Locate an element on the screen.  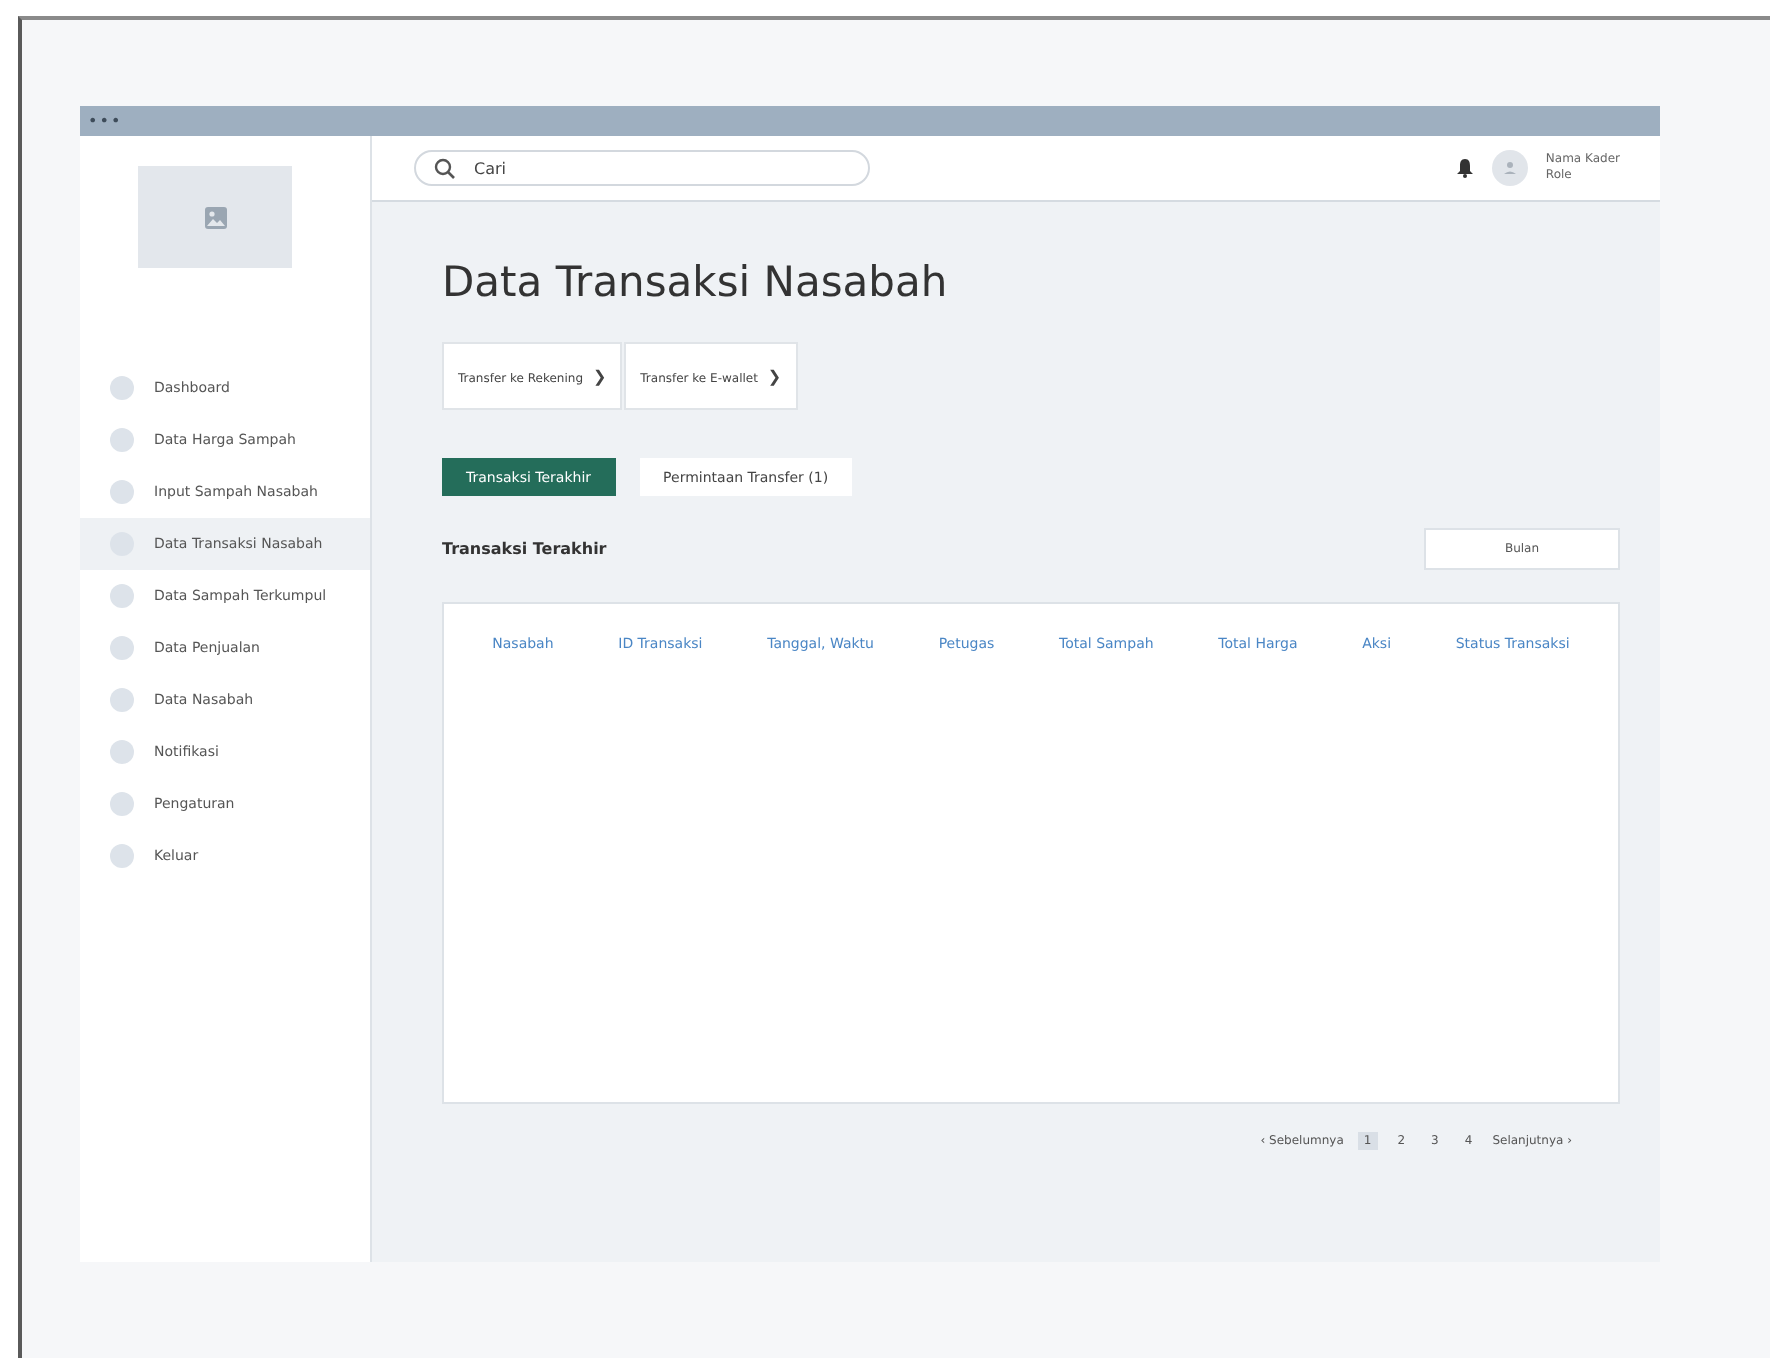
search-icon is located at coordinates (445, 169).